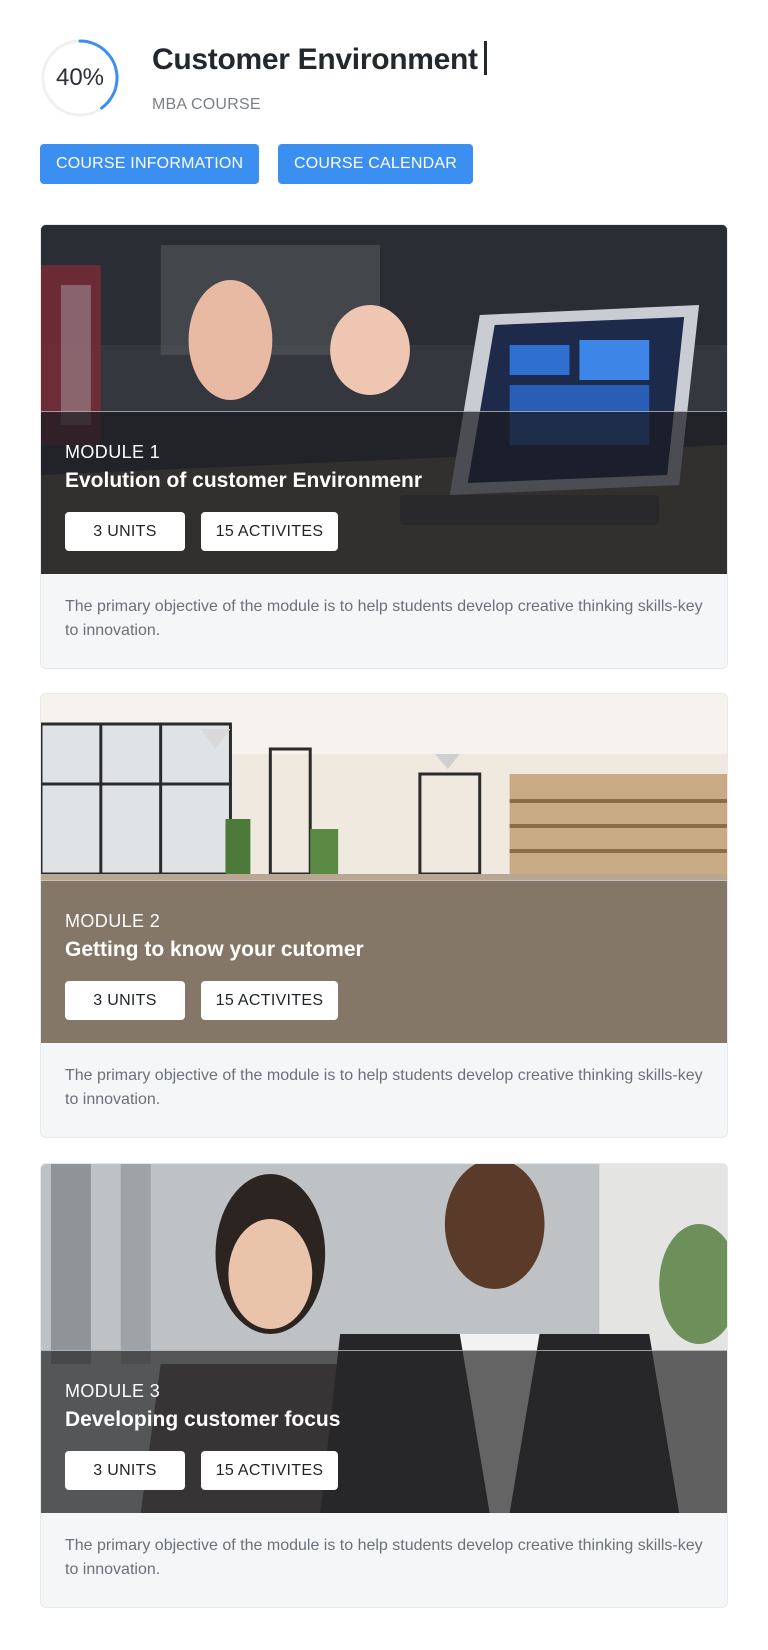 The height and width of the screenshot is (1650, 768). I want to click on module-title: Developing customer focus, so click(202, 1420).